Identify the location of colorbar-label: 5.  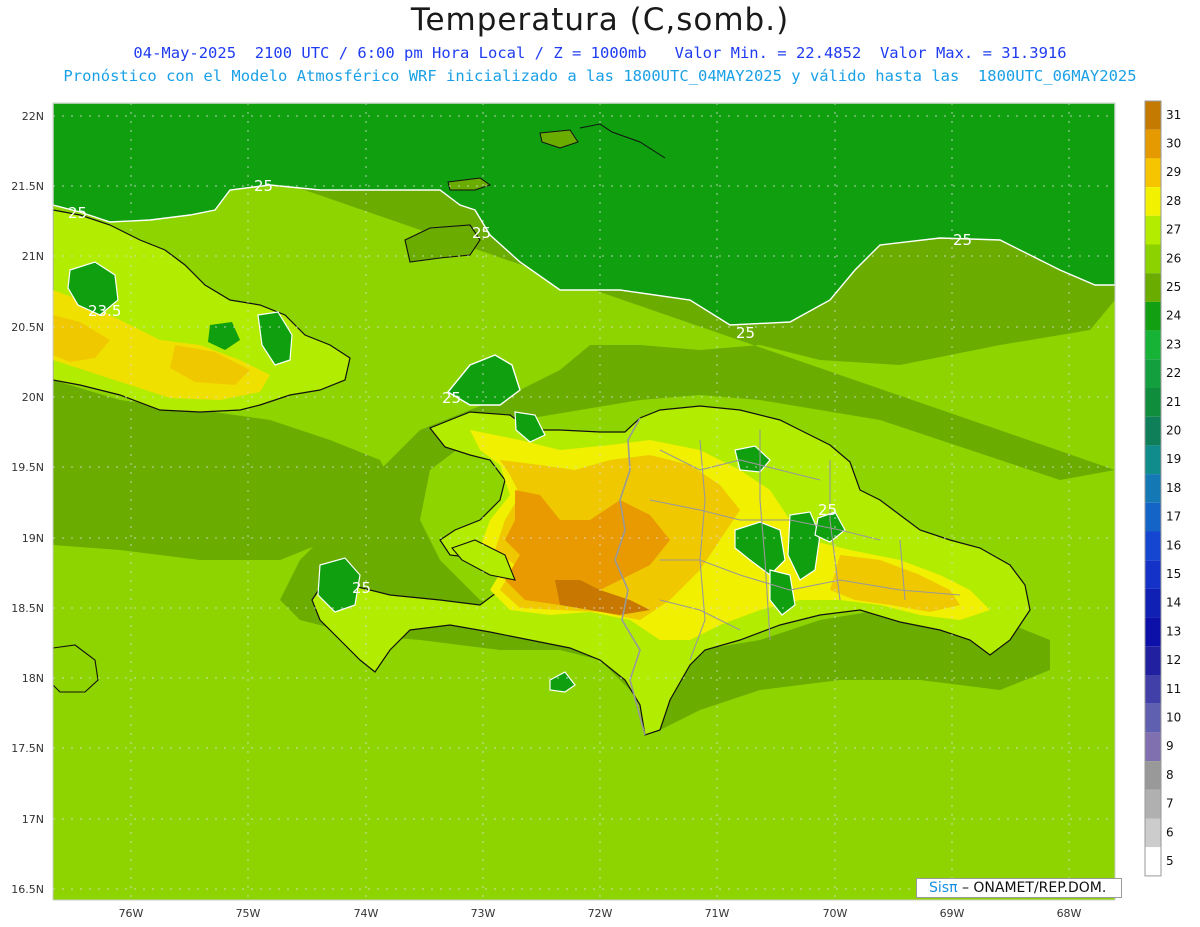
(1170, 861).